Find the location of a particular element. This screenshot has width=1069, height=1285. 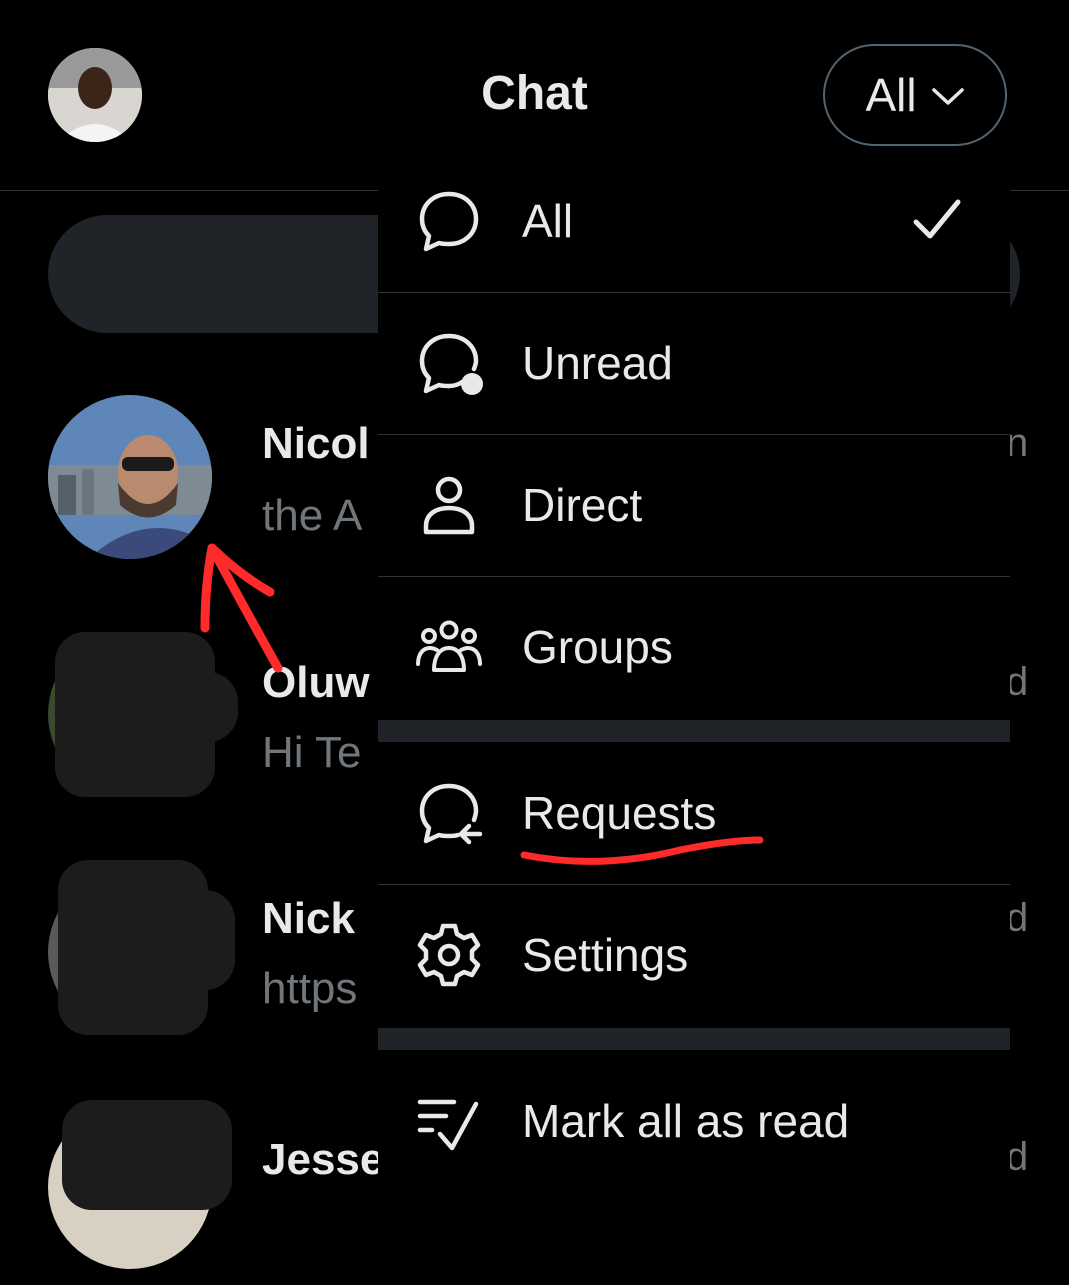

chat-name: Oluw is located at coordinates (316, 682).